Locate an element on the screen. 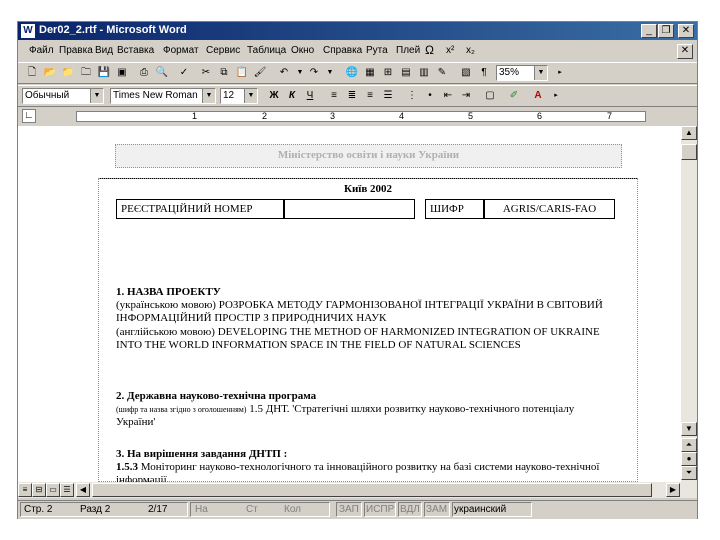  undo-icon: ↶ is located at coordinates (284, 73).